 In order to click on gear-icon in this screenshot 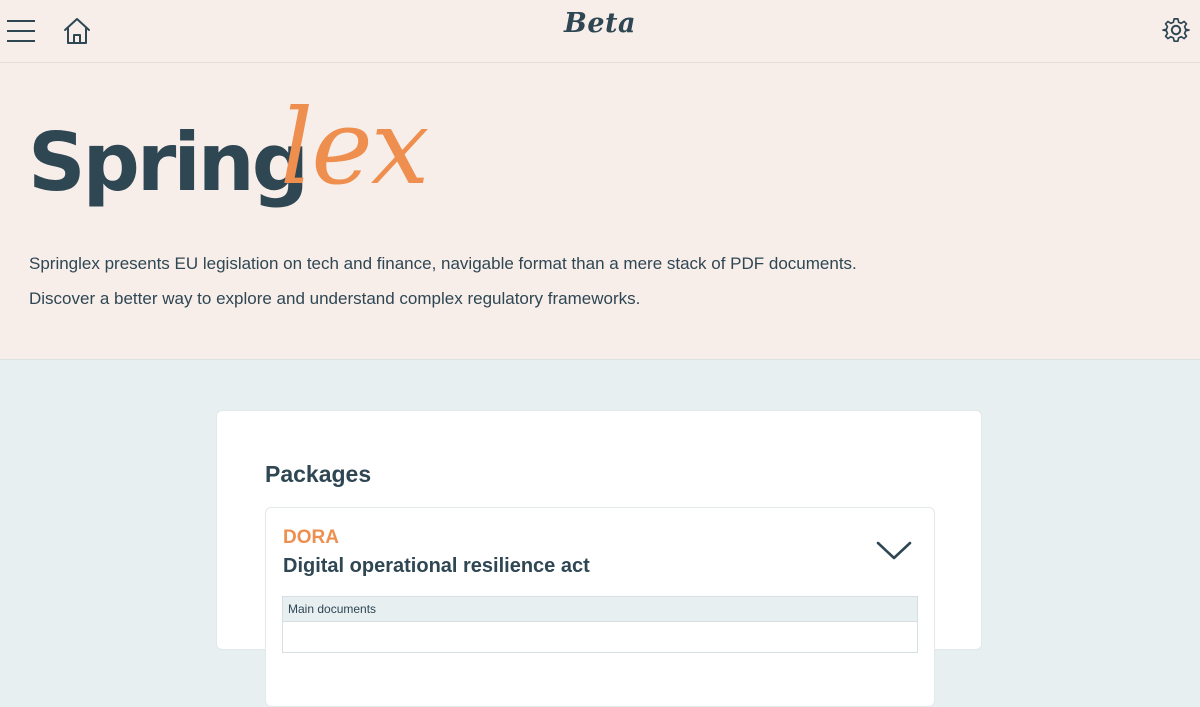, I will do `click(1176, 30)`.